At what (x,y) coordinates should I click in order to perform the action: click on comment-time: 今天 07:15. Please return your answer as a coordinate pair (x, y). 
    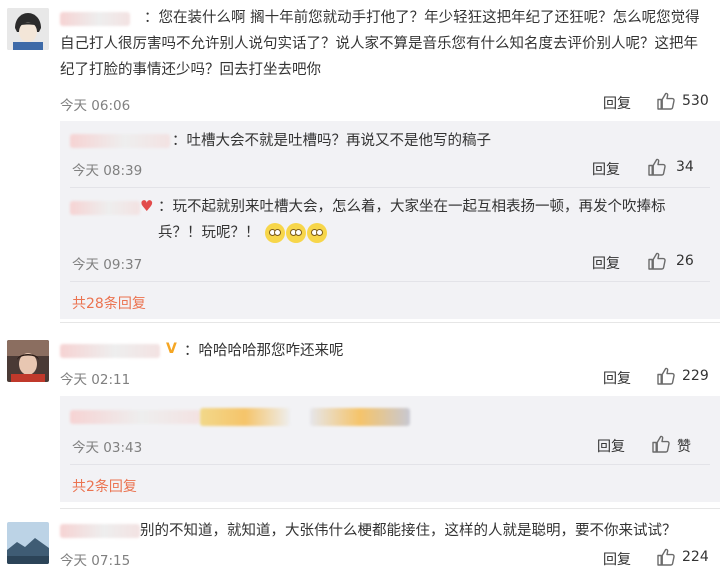
    Looking at the image, I should click on (95, 561).